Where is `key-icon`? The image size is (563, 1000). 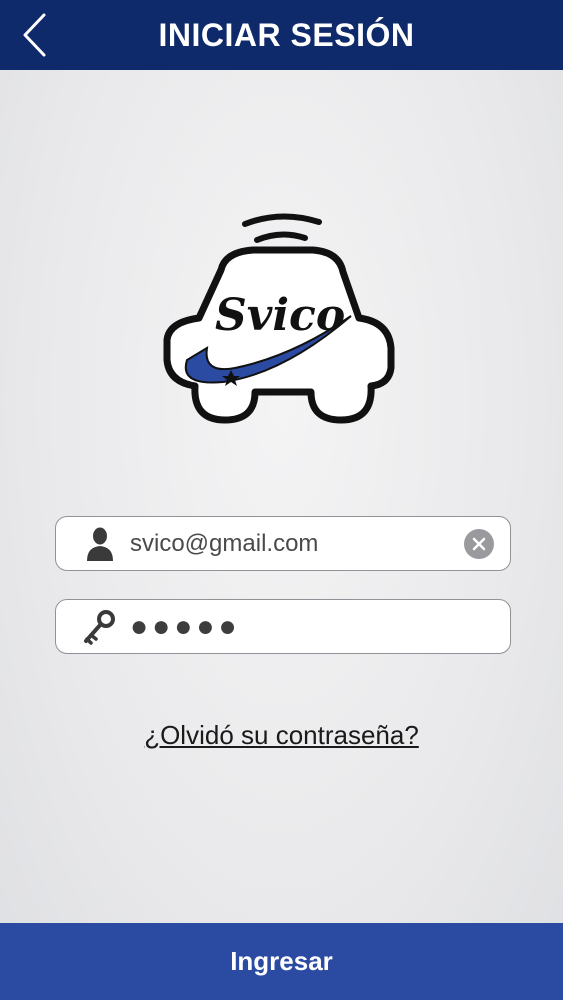 key-icon is located at coordinates (100, 627).